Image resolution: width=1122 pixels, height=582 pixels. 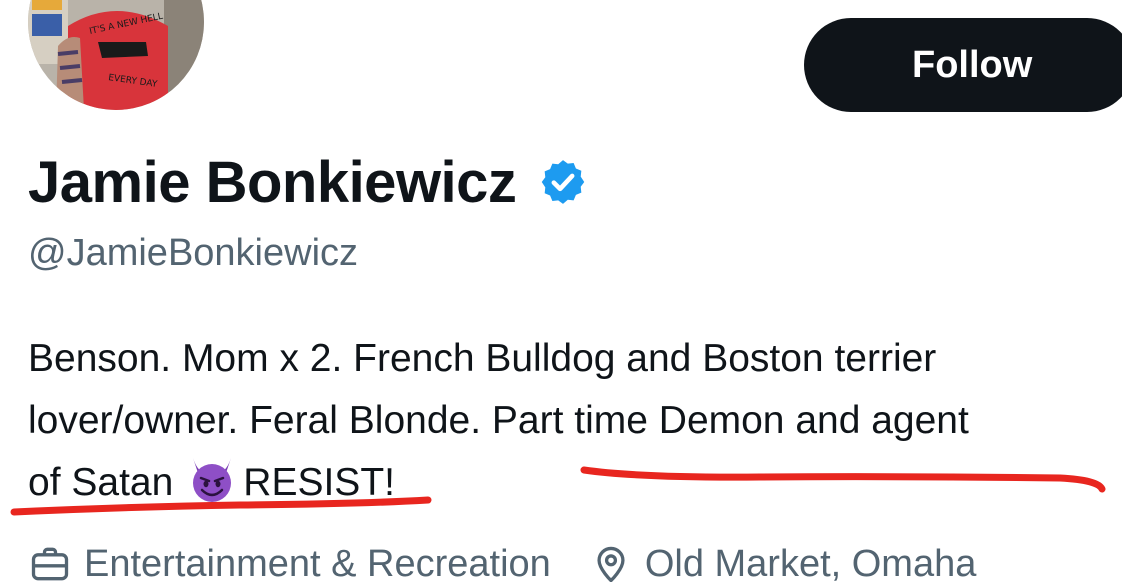 What do you see at coordinates (50, 562) in the screenshot?
I see `briefcase-icon` at bounding box center [50, 562].